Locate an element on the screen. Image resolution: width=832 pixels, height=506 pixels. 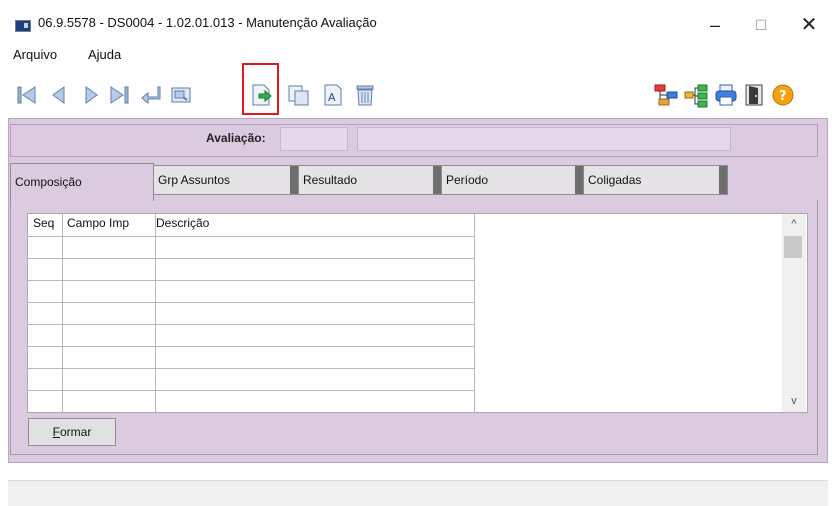
hierarchy-icon is located at coordinates (666, 95).